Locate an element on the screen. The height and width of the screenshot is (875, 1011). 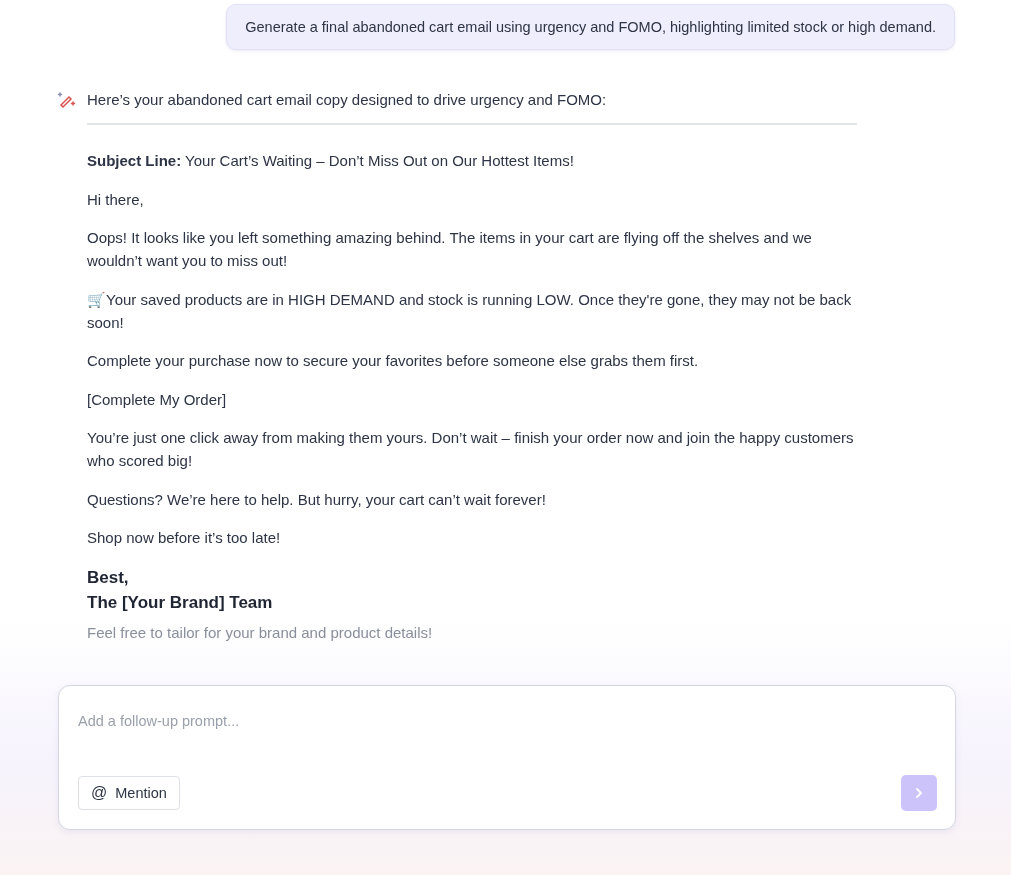
email-paragraph: 🛒Your saved products are in HIGH DEMAND and stock is running LOW. Once they're gone, they may not be back soon! is located at coordinates (470, 311).